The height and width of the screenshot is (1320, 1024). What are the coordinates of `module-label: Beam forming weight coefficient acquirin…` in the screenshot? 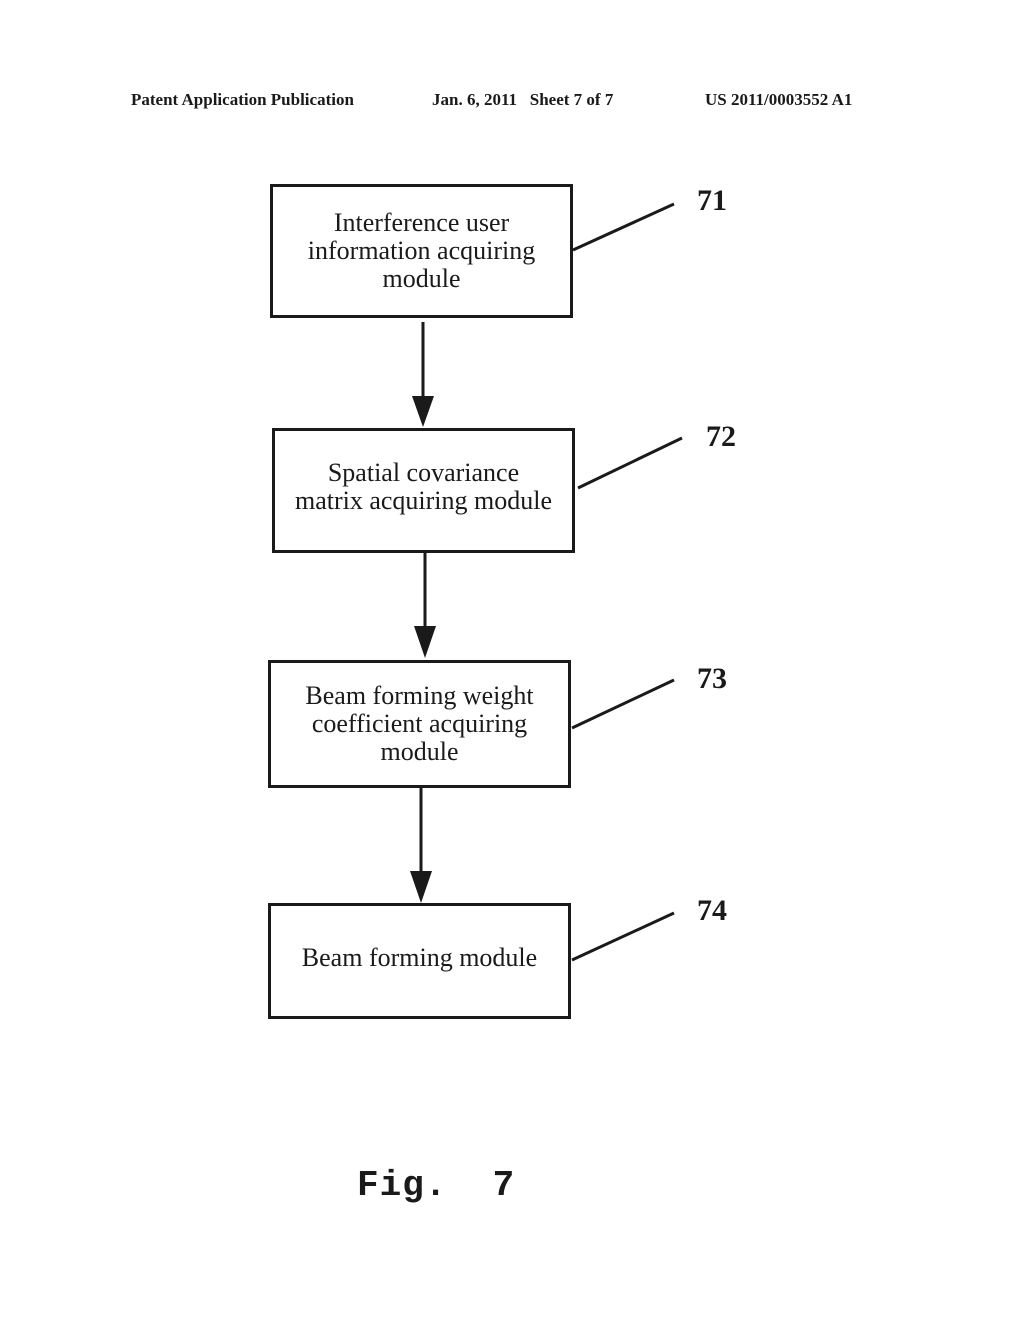 It's located at (419, 723).